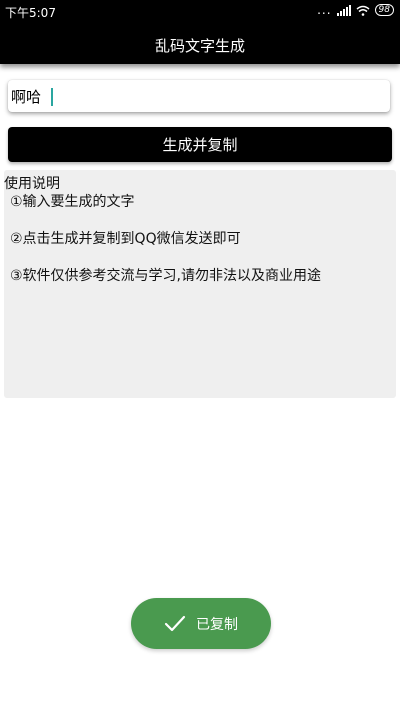 The width and height of the screenshot is (400, 717). I want to click on status-icons: ... 98, so click(355, 10).